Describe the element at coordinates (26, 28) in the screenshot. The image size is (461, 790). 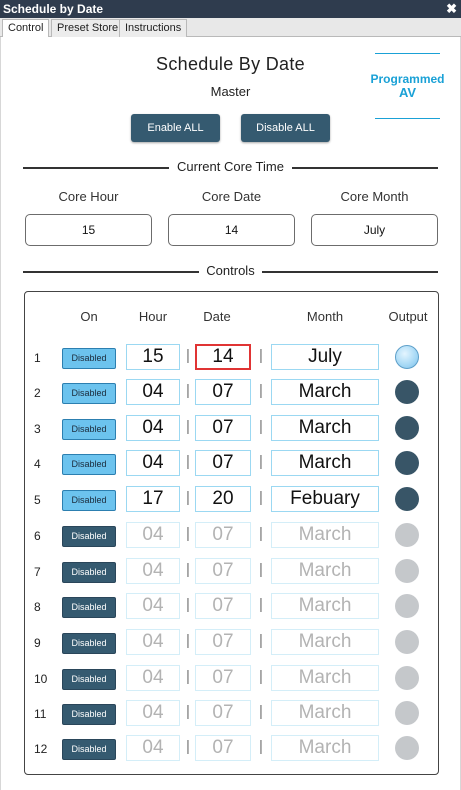
I see `tab-control: Control` at that location.